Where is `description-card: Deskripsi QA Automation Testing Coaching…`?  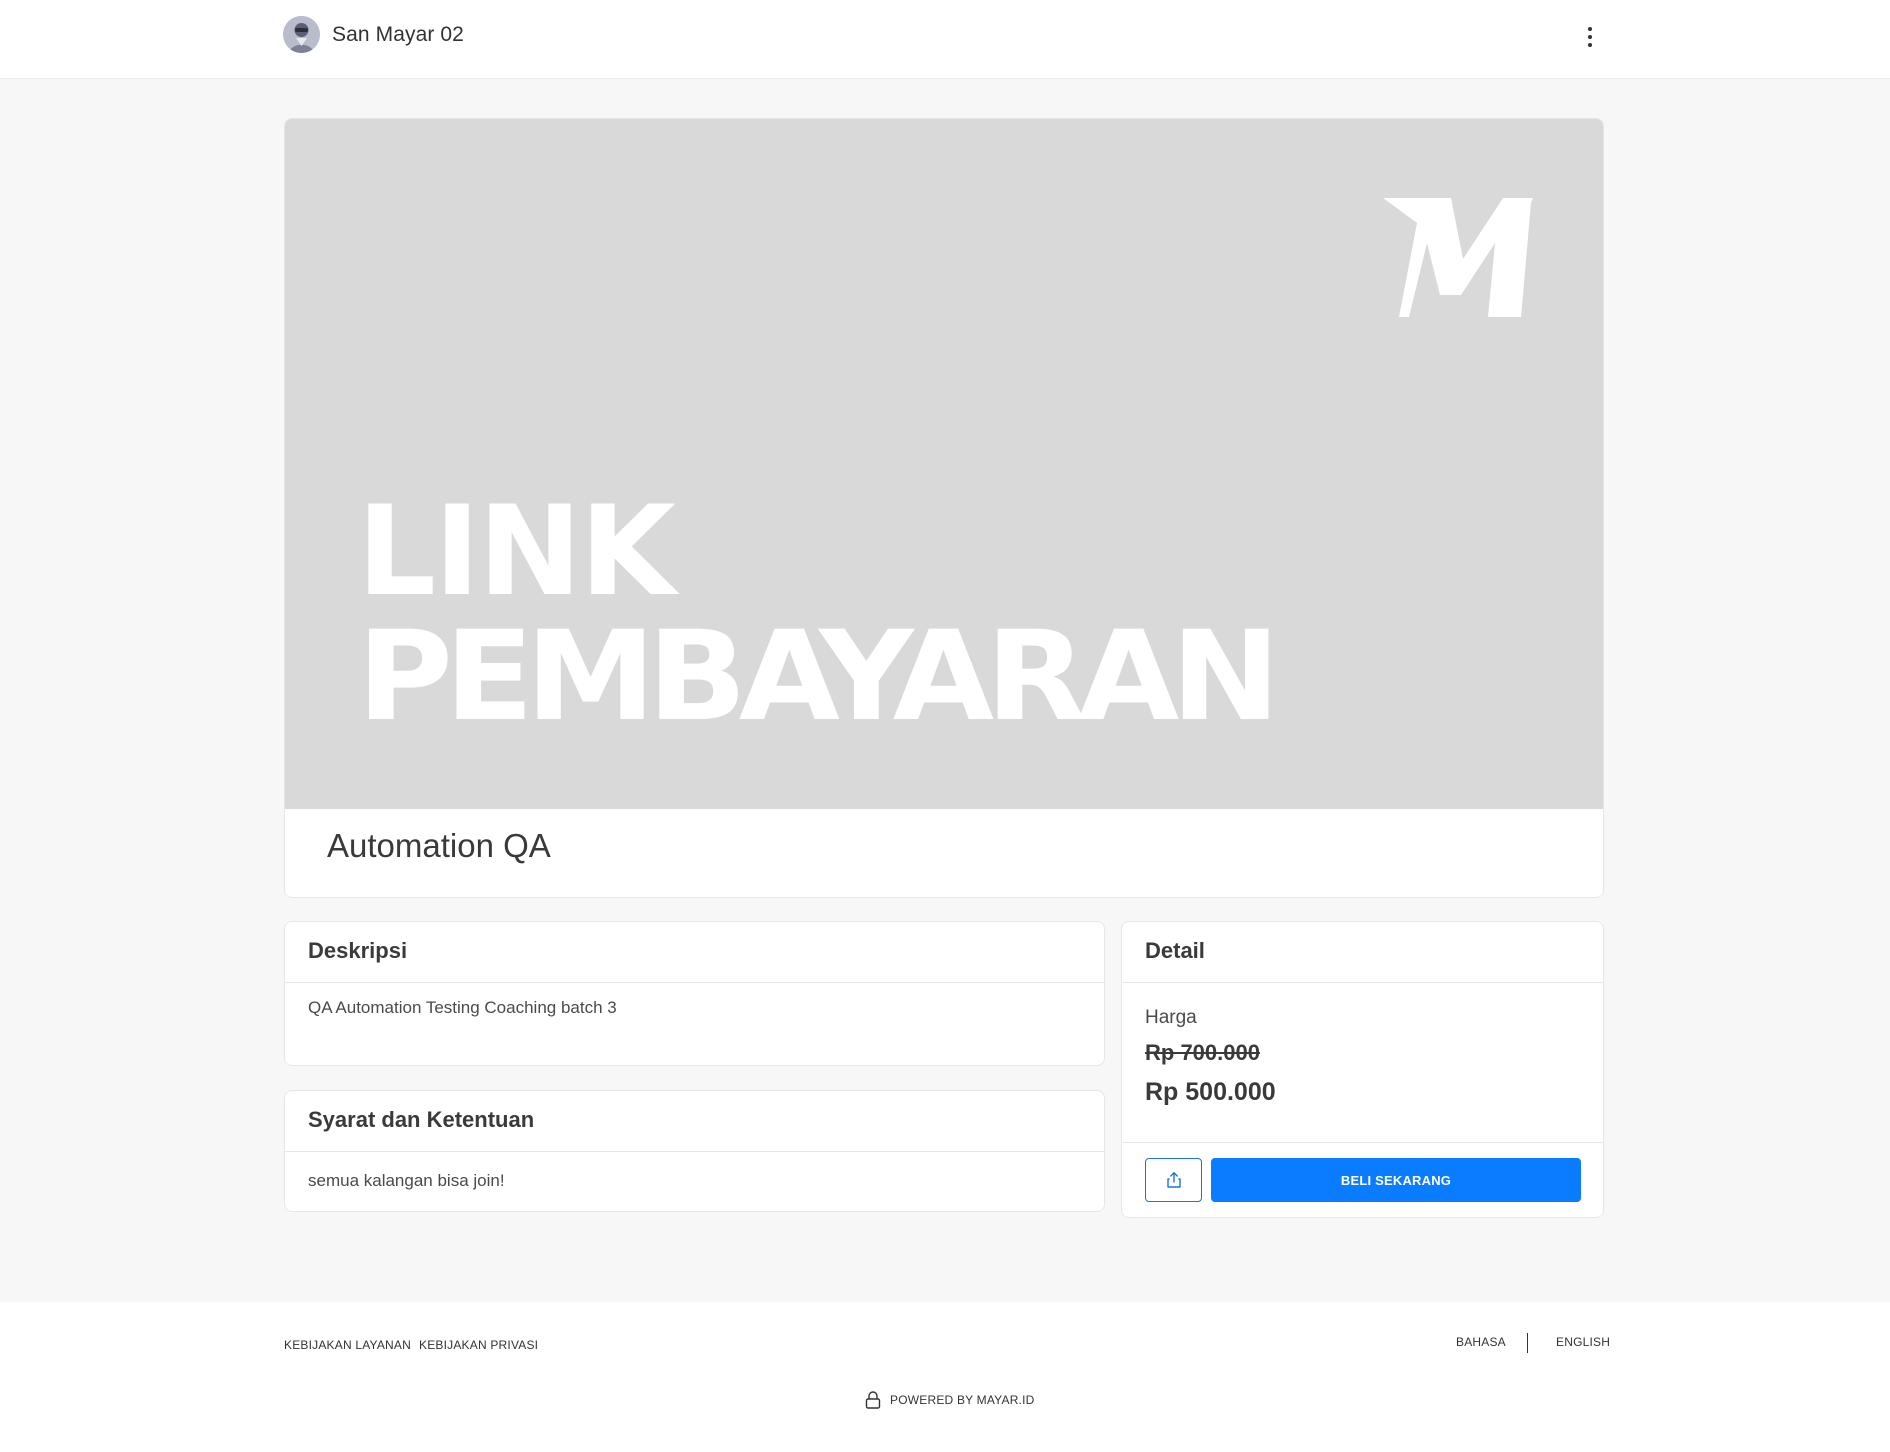 description-card: Deskripsi QA Automation Testing Coaching… is located at coordinates (694, 993).